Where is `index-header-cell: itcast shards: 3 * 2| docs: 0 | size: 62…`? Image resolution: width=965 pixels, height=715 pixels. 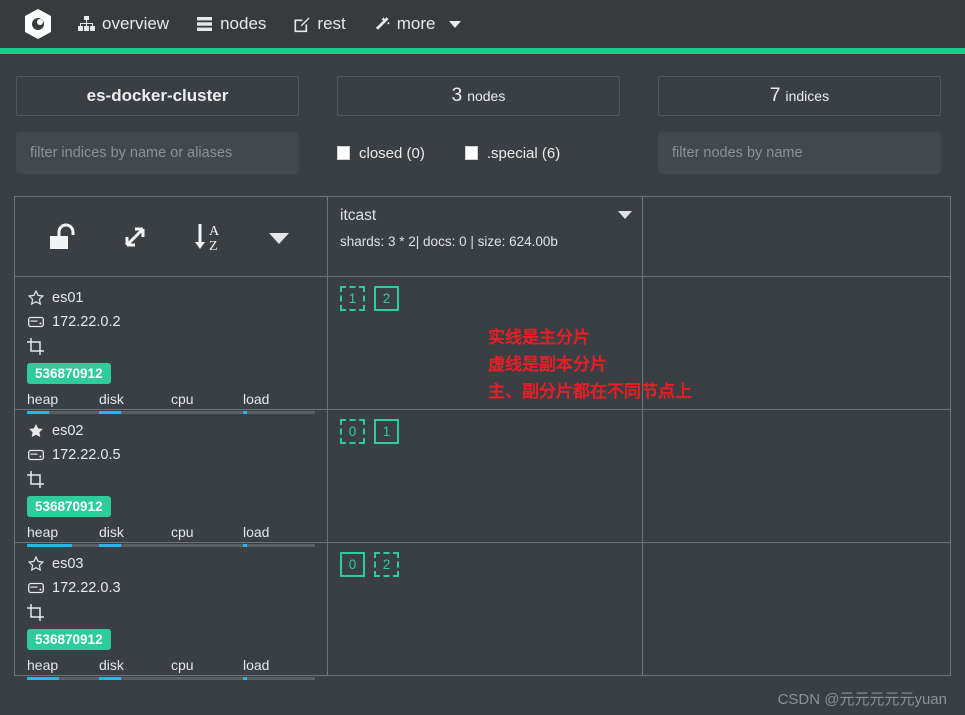 index-header-cell: itcast shards: 3 * 2| docs: 0 | size: 62… is located at coordinates (485, 236).